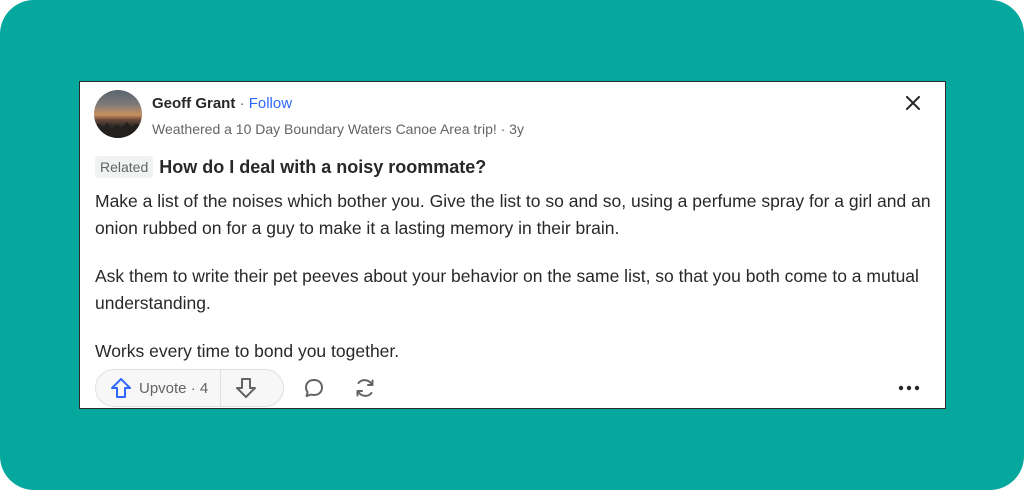 The width and height of the screenshot is (1024, 490). Describe the element at coordinates (247, 351) in the screenshot. I see `answer-paragraph: Works every time to bond you together.` at that location.